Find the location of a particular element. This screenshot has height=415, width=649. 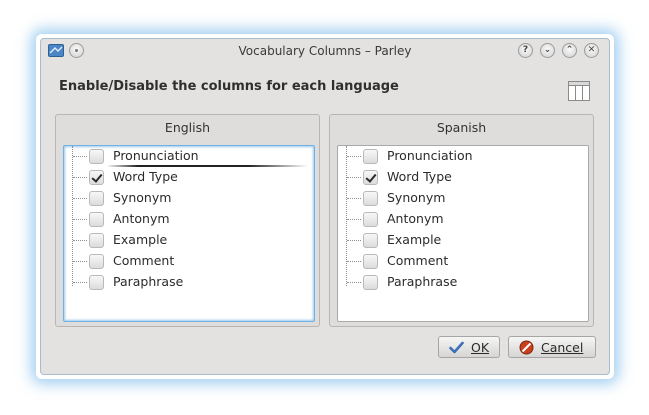

language-title: Spanish is located at coordinates (461, 127).